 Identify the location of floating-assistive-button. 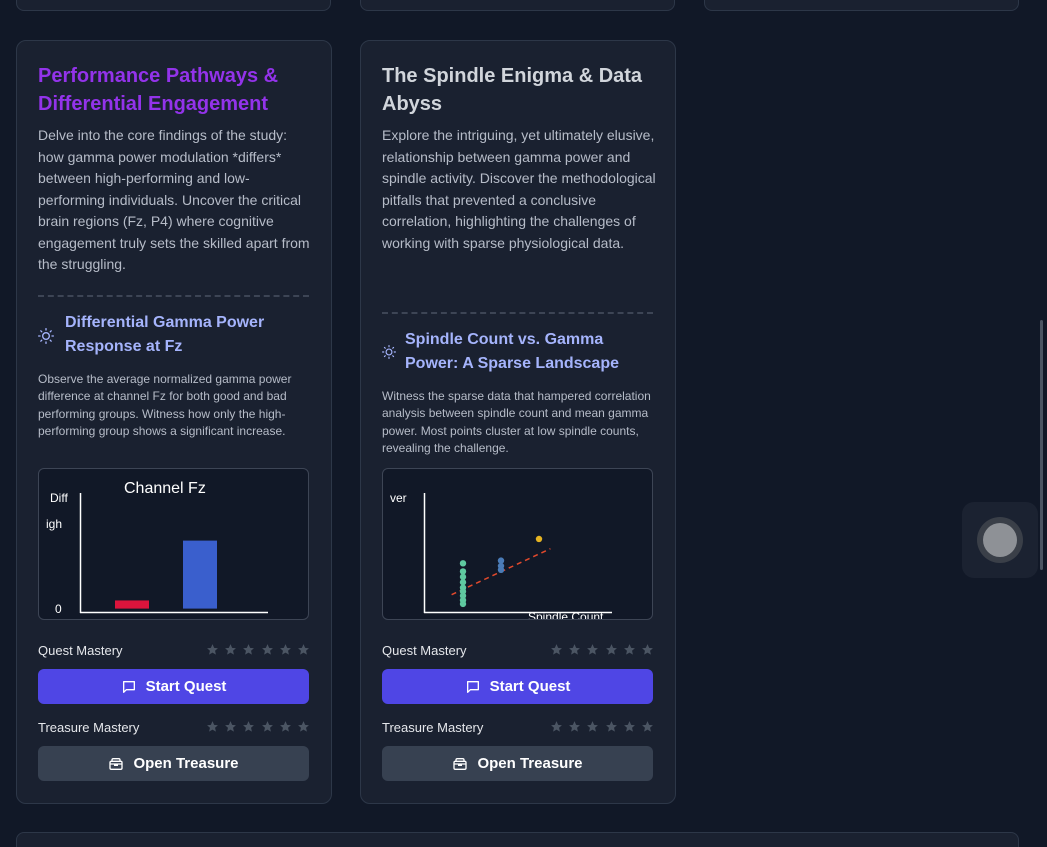
(1000, 540).